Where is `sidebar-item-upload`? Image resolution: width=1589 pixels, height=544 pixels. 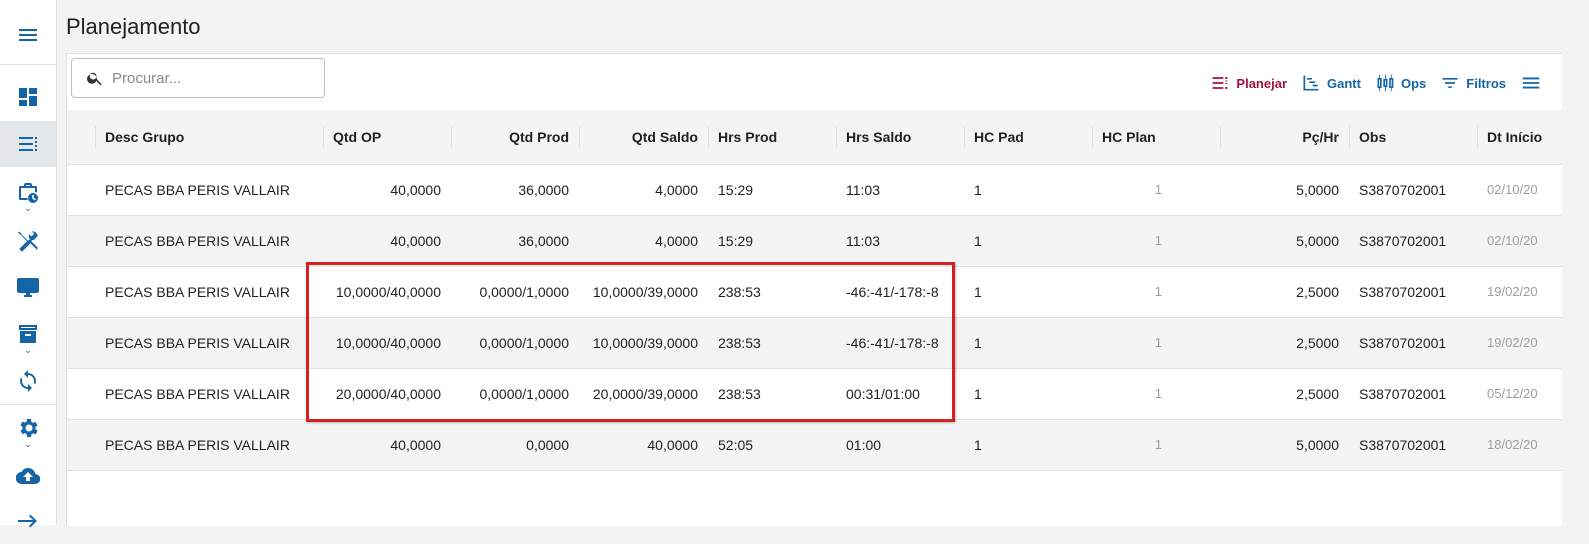 sidebar-item-upload is located at coordinates (28, 476).